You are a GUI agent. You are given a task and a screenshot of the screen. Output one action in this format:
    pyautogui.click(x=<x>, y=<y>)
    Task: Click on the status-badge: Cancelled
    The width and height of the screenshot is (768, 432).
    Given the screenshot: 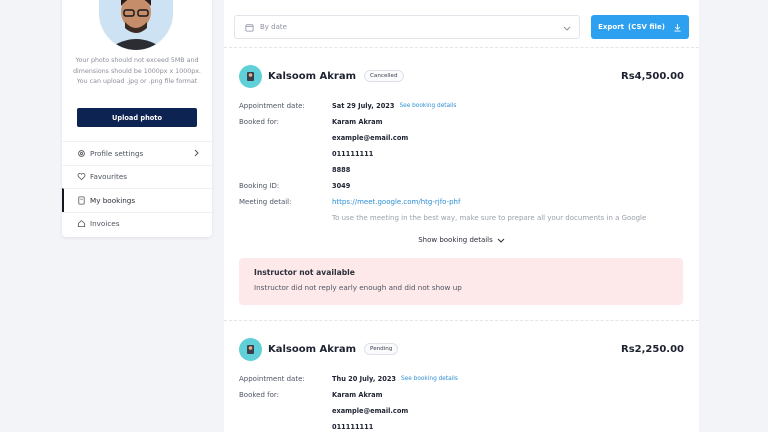 What is the action you would take?
    pyautogui.click(x=384, y=76)
    